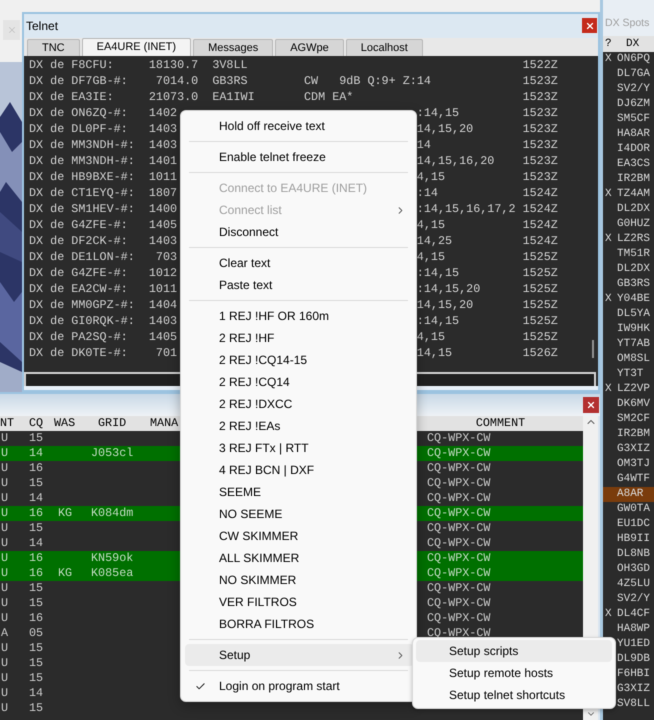 The image size is (654, 720). What do you see at coordinates (633, 254) in the screenshot?
I see `spot-call: TM51R` at bounding box center [633, 254].